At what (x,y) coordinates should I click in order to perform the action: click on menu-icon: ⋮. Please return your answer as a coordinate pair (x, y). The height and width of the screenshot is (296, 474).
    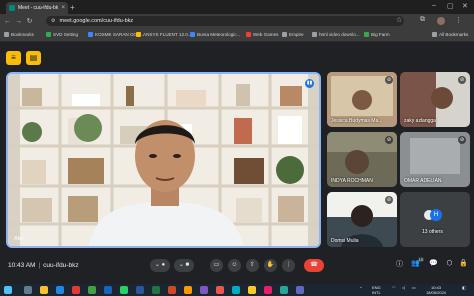
    Looking at the image, I should click on (458, 20).